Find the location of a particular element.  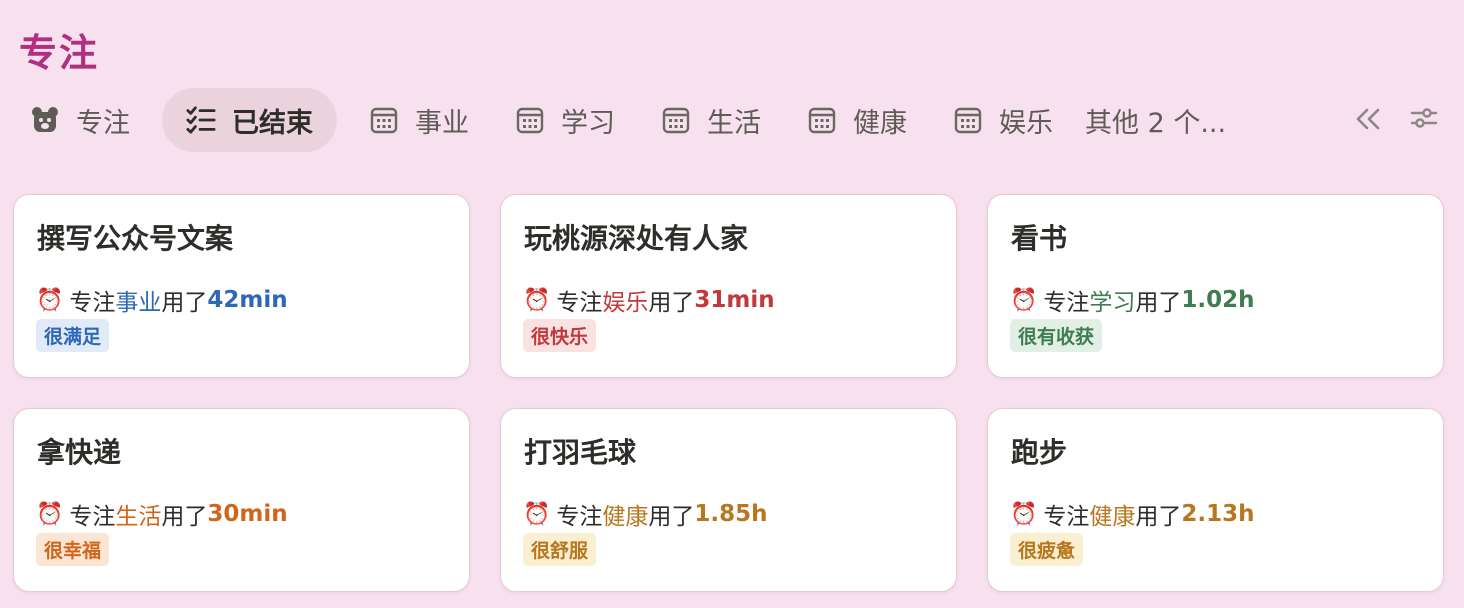

tab-health: 健康 is located at coordinates (857, 120).